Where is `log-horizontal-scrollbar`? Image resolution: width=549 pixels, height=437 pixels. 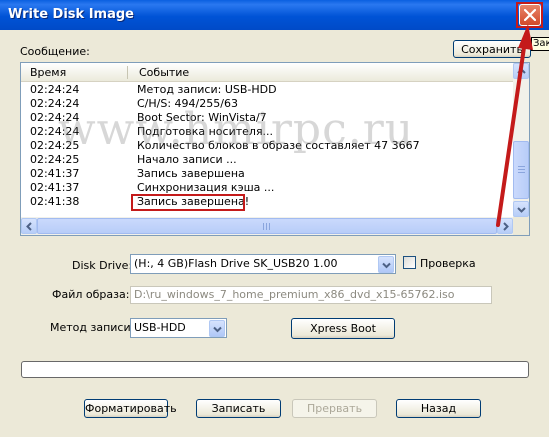
log-horizontal-scrollbar is located at coordinates (267, 226).